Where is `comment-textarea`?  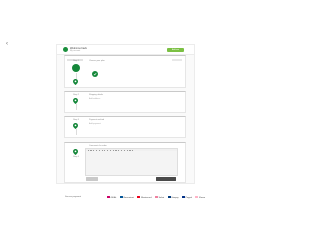
comment-textarea is located at coordinates (131, 163).